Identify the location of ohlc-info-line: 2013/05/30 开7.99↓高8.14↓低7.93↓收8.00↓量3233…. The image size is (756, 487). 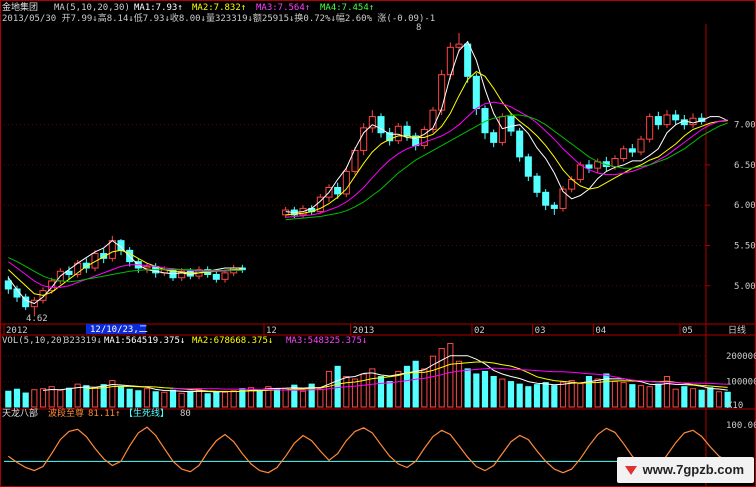
(218, 18).